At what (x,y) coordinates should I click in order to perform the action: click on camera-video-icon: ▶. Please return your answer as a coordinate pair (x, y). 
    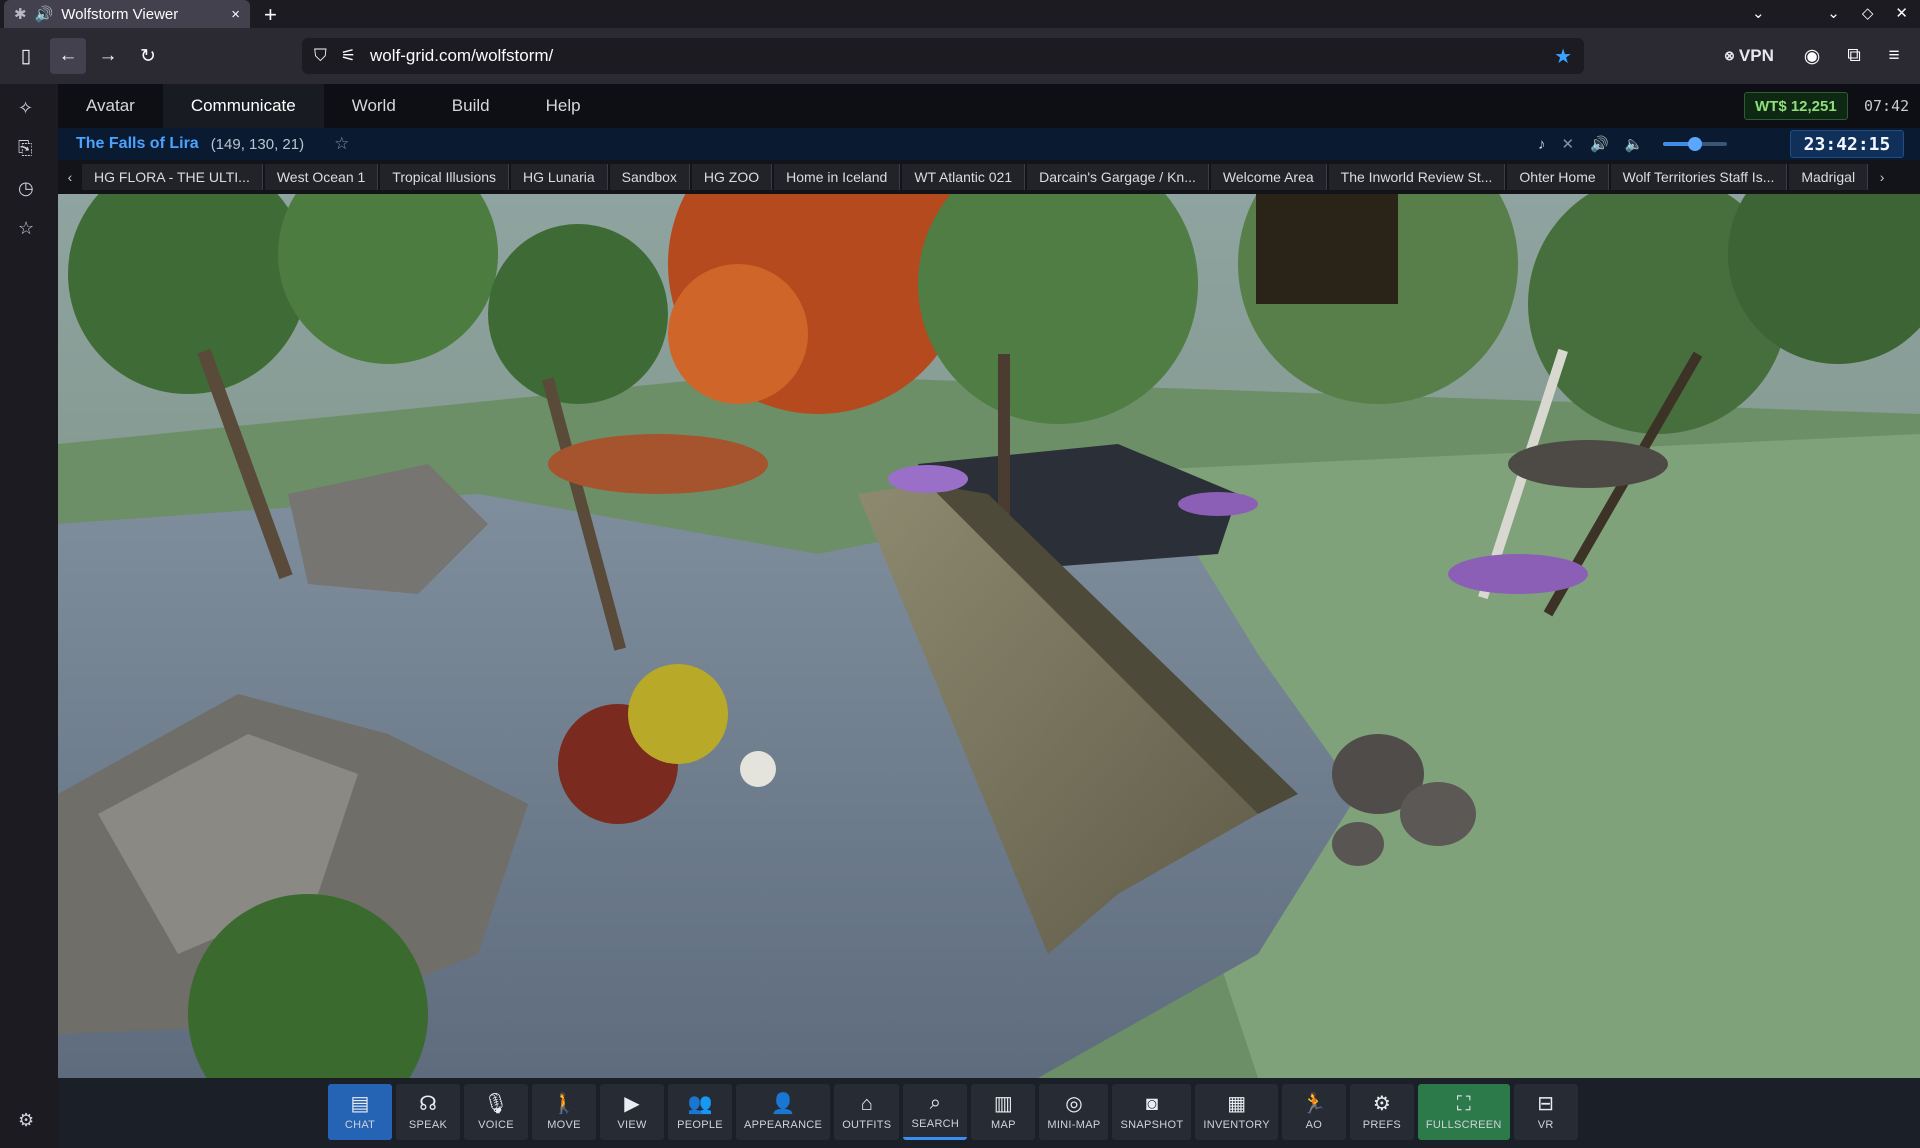
    Looking at the image, I should click on (632, 1104).